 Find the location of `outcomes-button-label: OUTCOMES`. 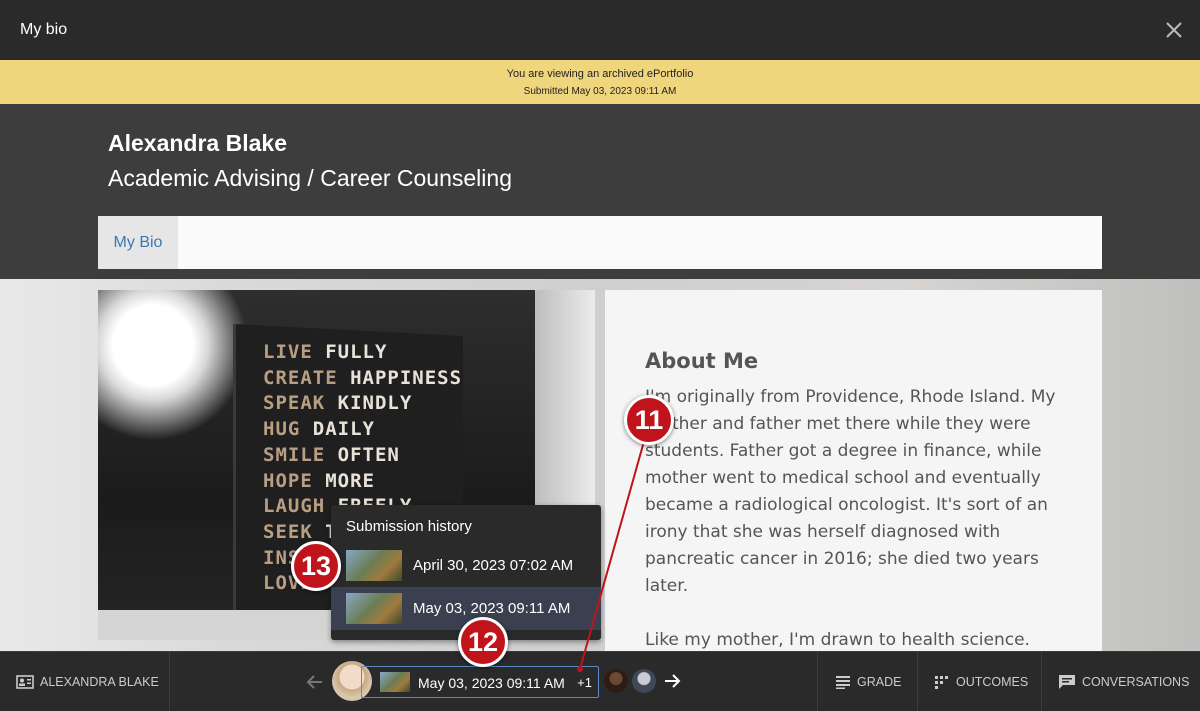

outcomes-button-label: OUTCOMES is located at coordinates (992, 681).